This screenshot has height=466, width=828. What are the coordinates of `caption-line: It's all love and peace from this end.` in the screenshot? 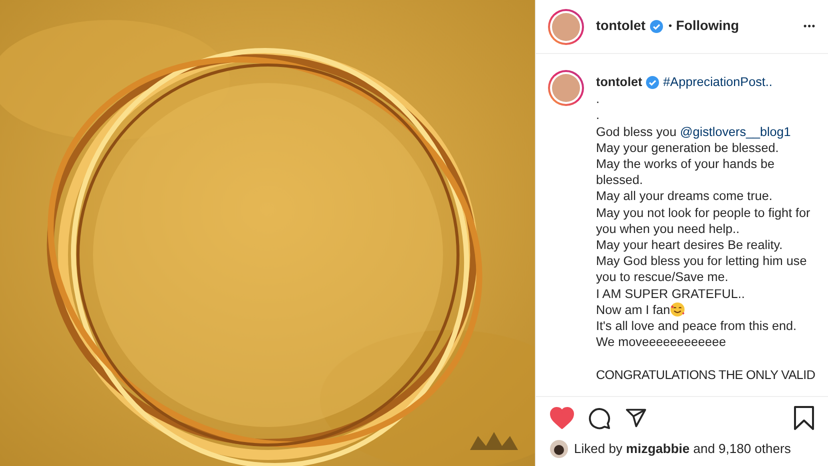 It's located at (697, 326).